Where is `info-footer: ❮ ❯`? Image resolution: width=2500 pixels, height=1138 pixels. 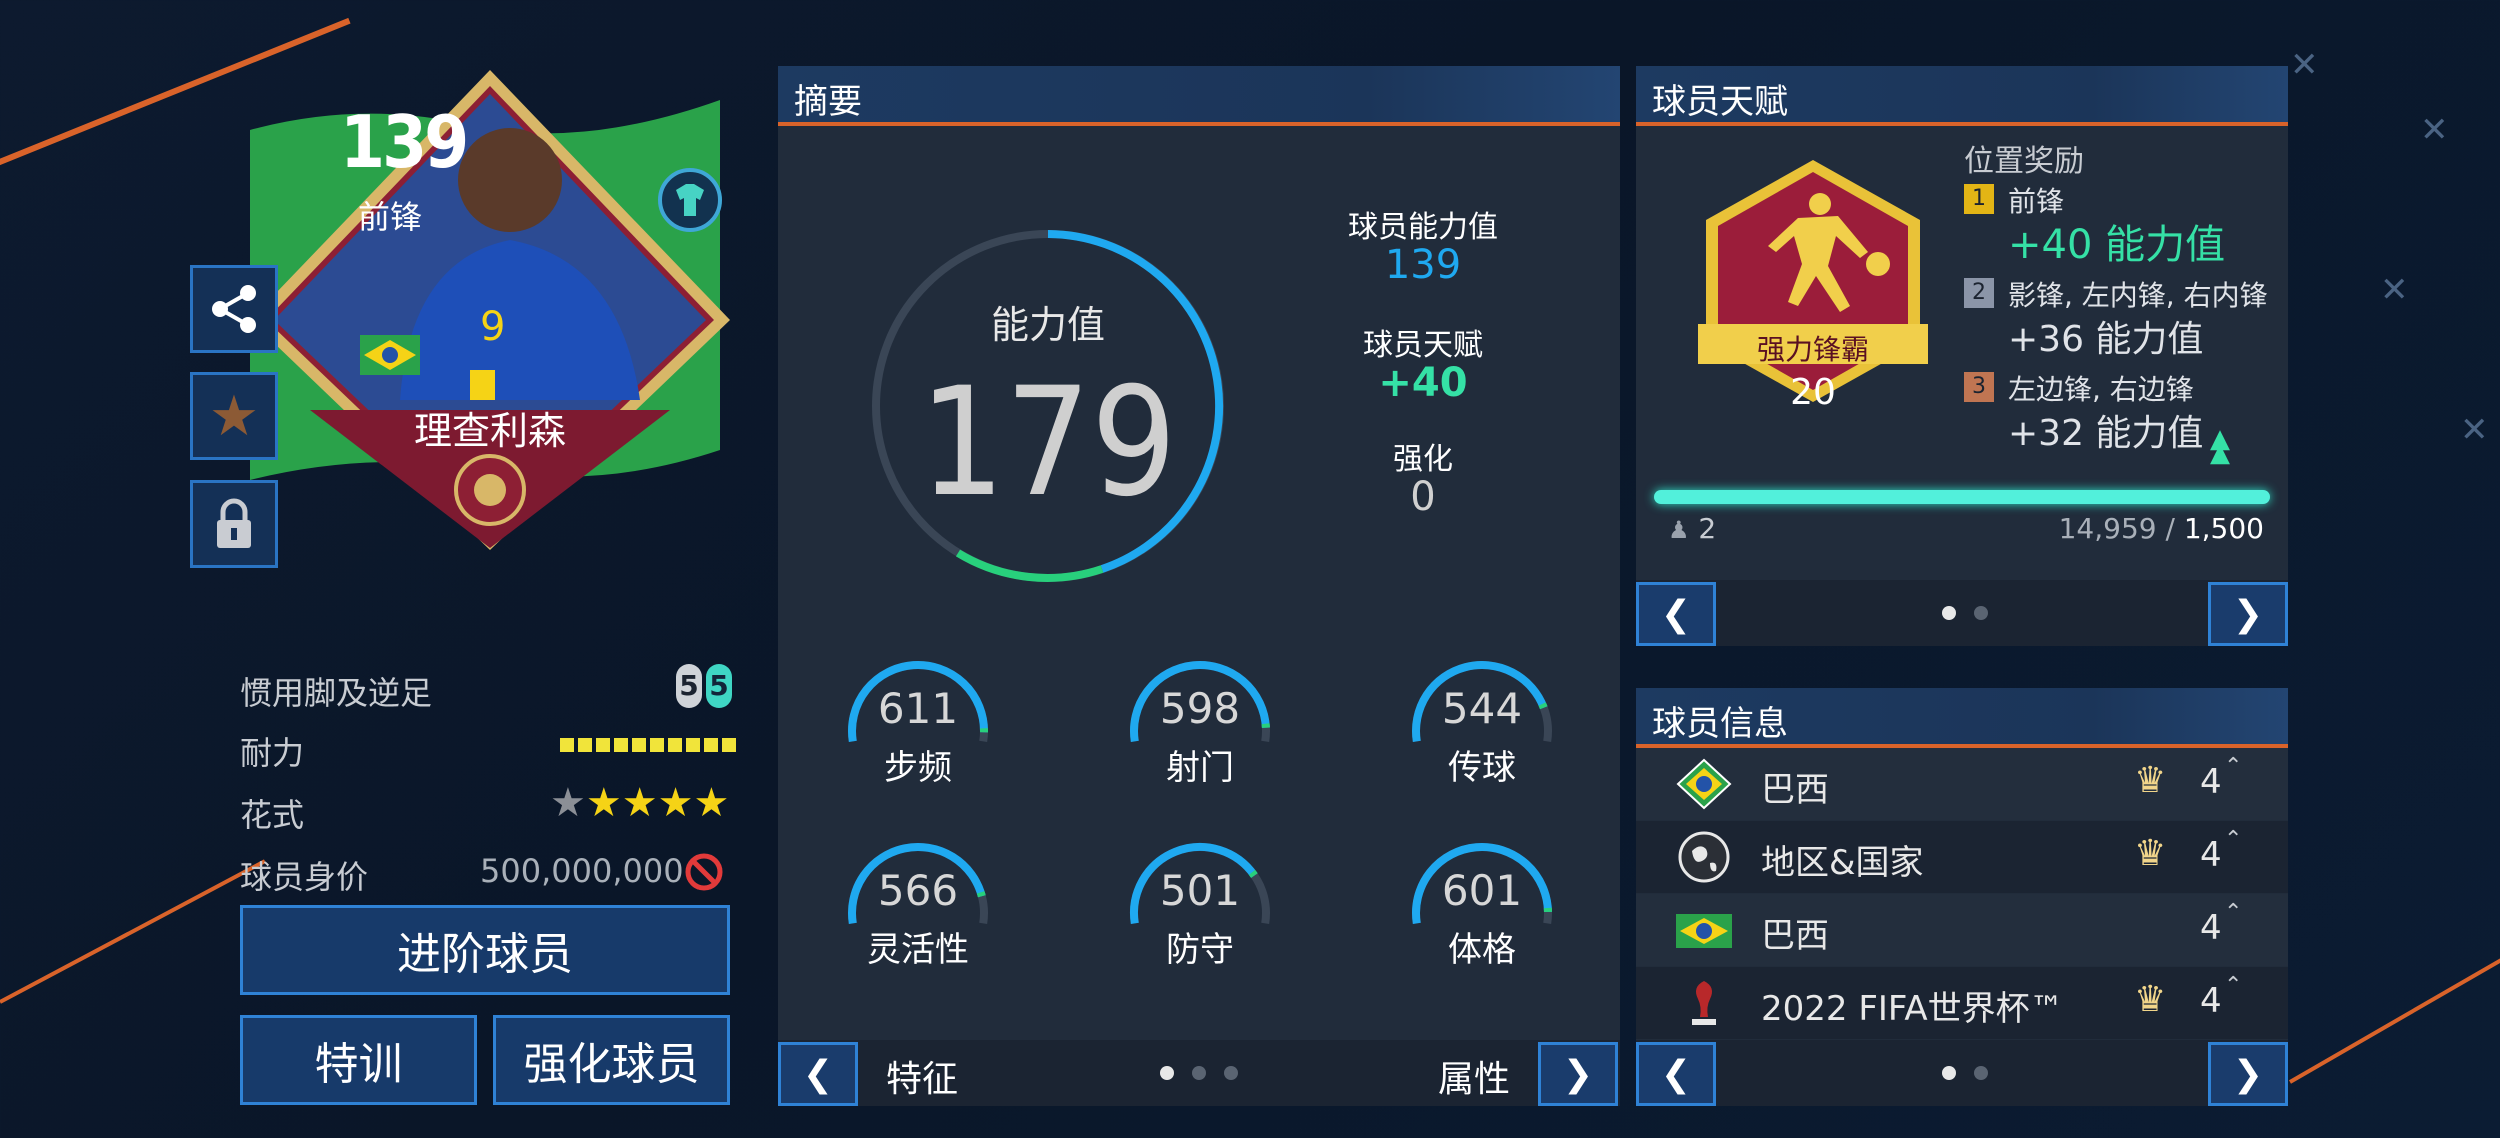
info-footer: ❮ ❯ is located at coordinates (1962, 1073).